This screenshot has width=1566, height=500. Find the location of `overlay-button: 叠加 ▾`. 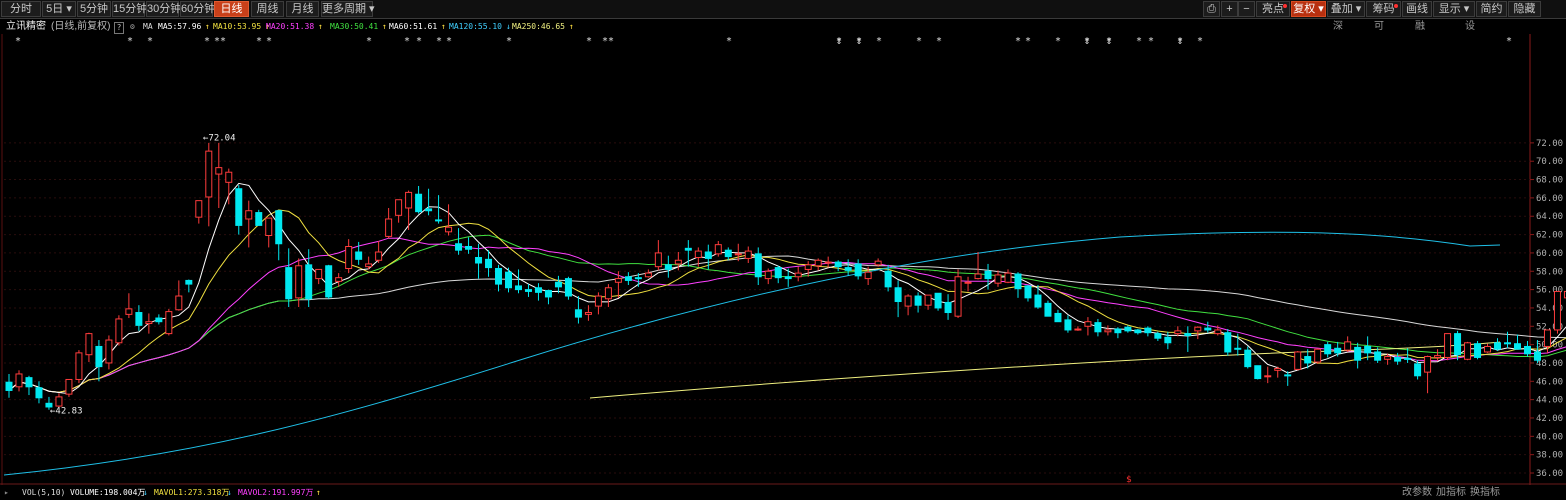

overlay-button: 叠加 ▾ is located at coordinates (1346, 9).